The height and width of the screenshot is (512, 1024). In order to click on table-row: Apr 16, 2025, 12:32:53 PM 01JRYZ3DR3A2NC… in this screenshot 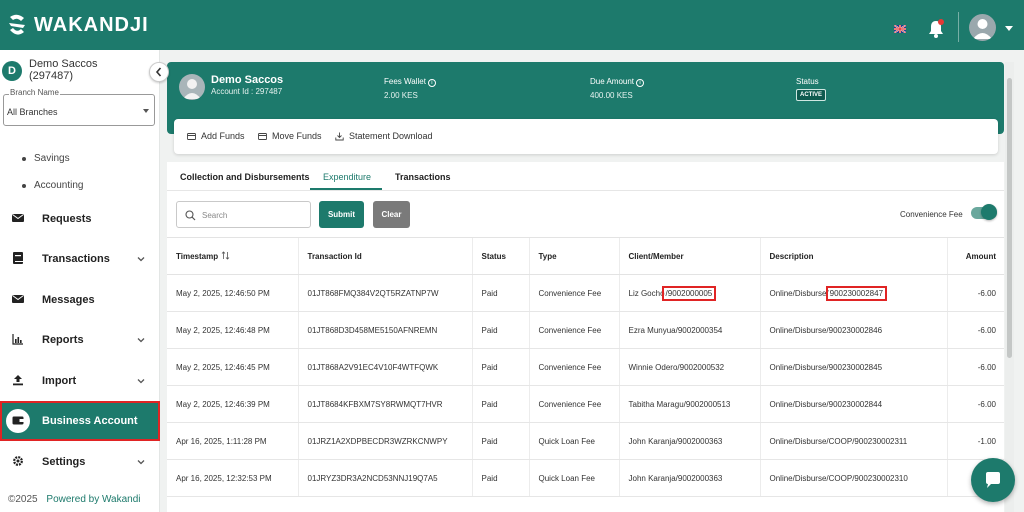, I will do `click(585, 478)`.